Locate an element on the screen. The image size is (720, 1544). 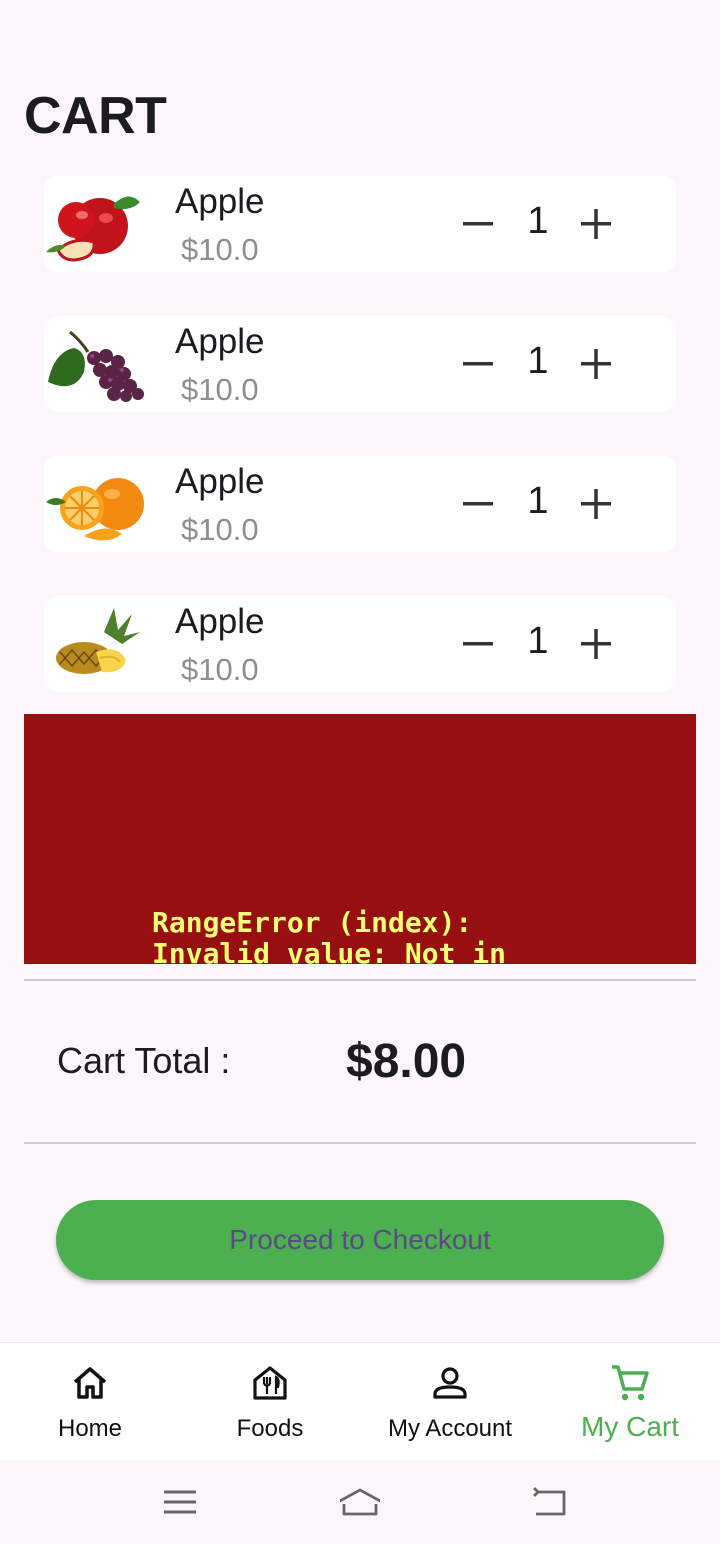
home-outline-icon is located at coordinates (360, 1502).